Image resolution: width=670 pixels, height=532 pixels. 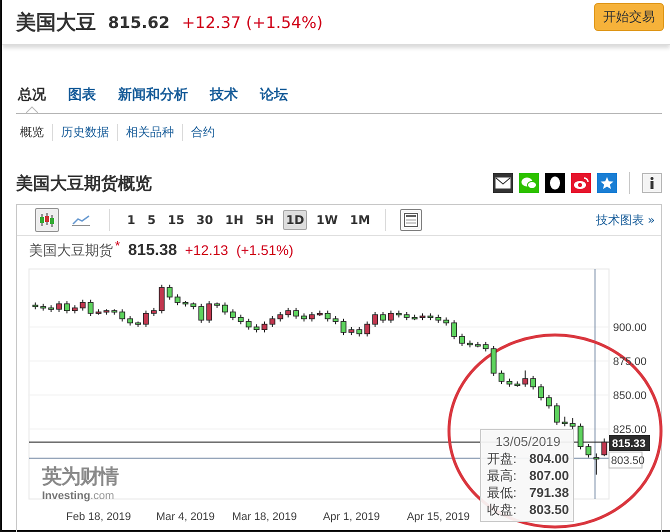 I want to click on instrument-title: 美国大豆, so click(x=56, y=22).